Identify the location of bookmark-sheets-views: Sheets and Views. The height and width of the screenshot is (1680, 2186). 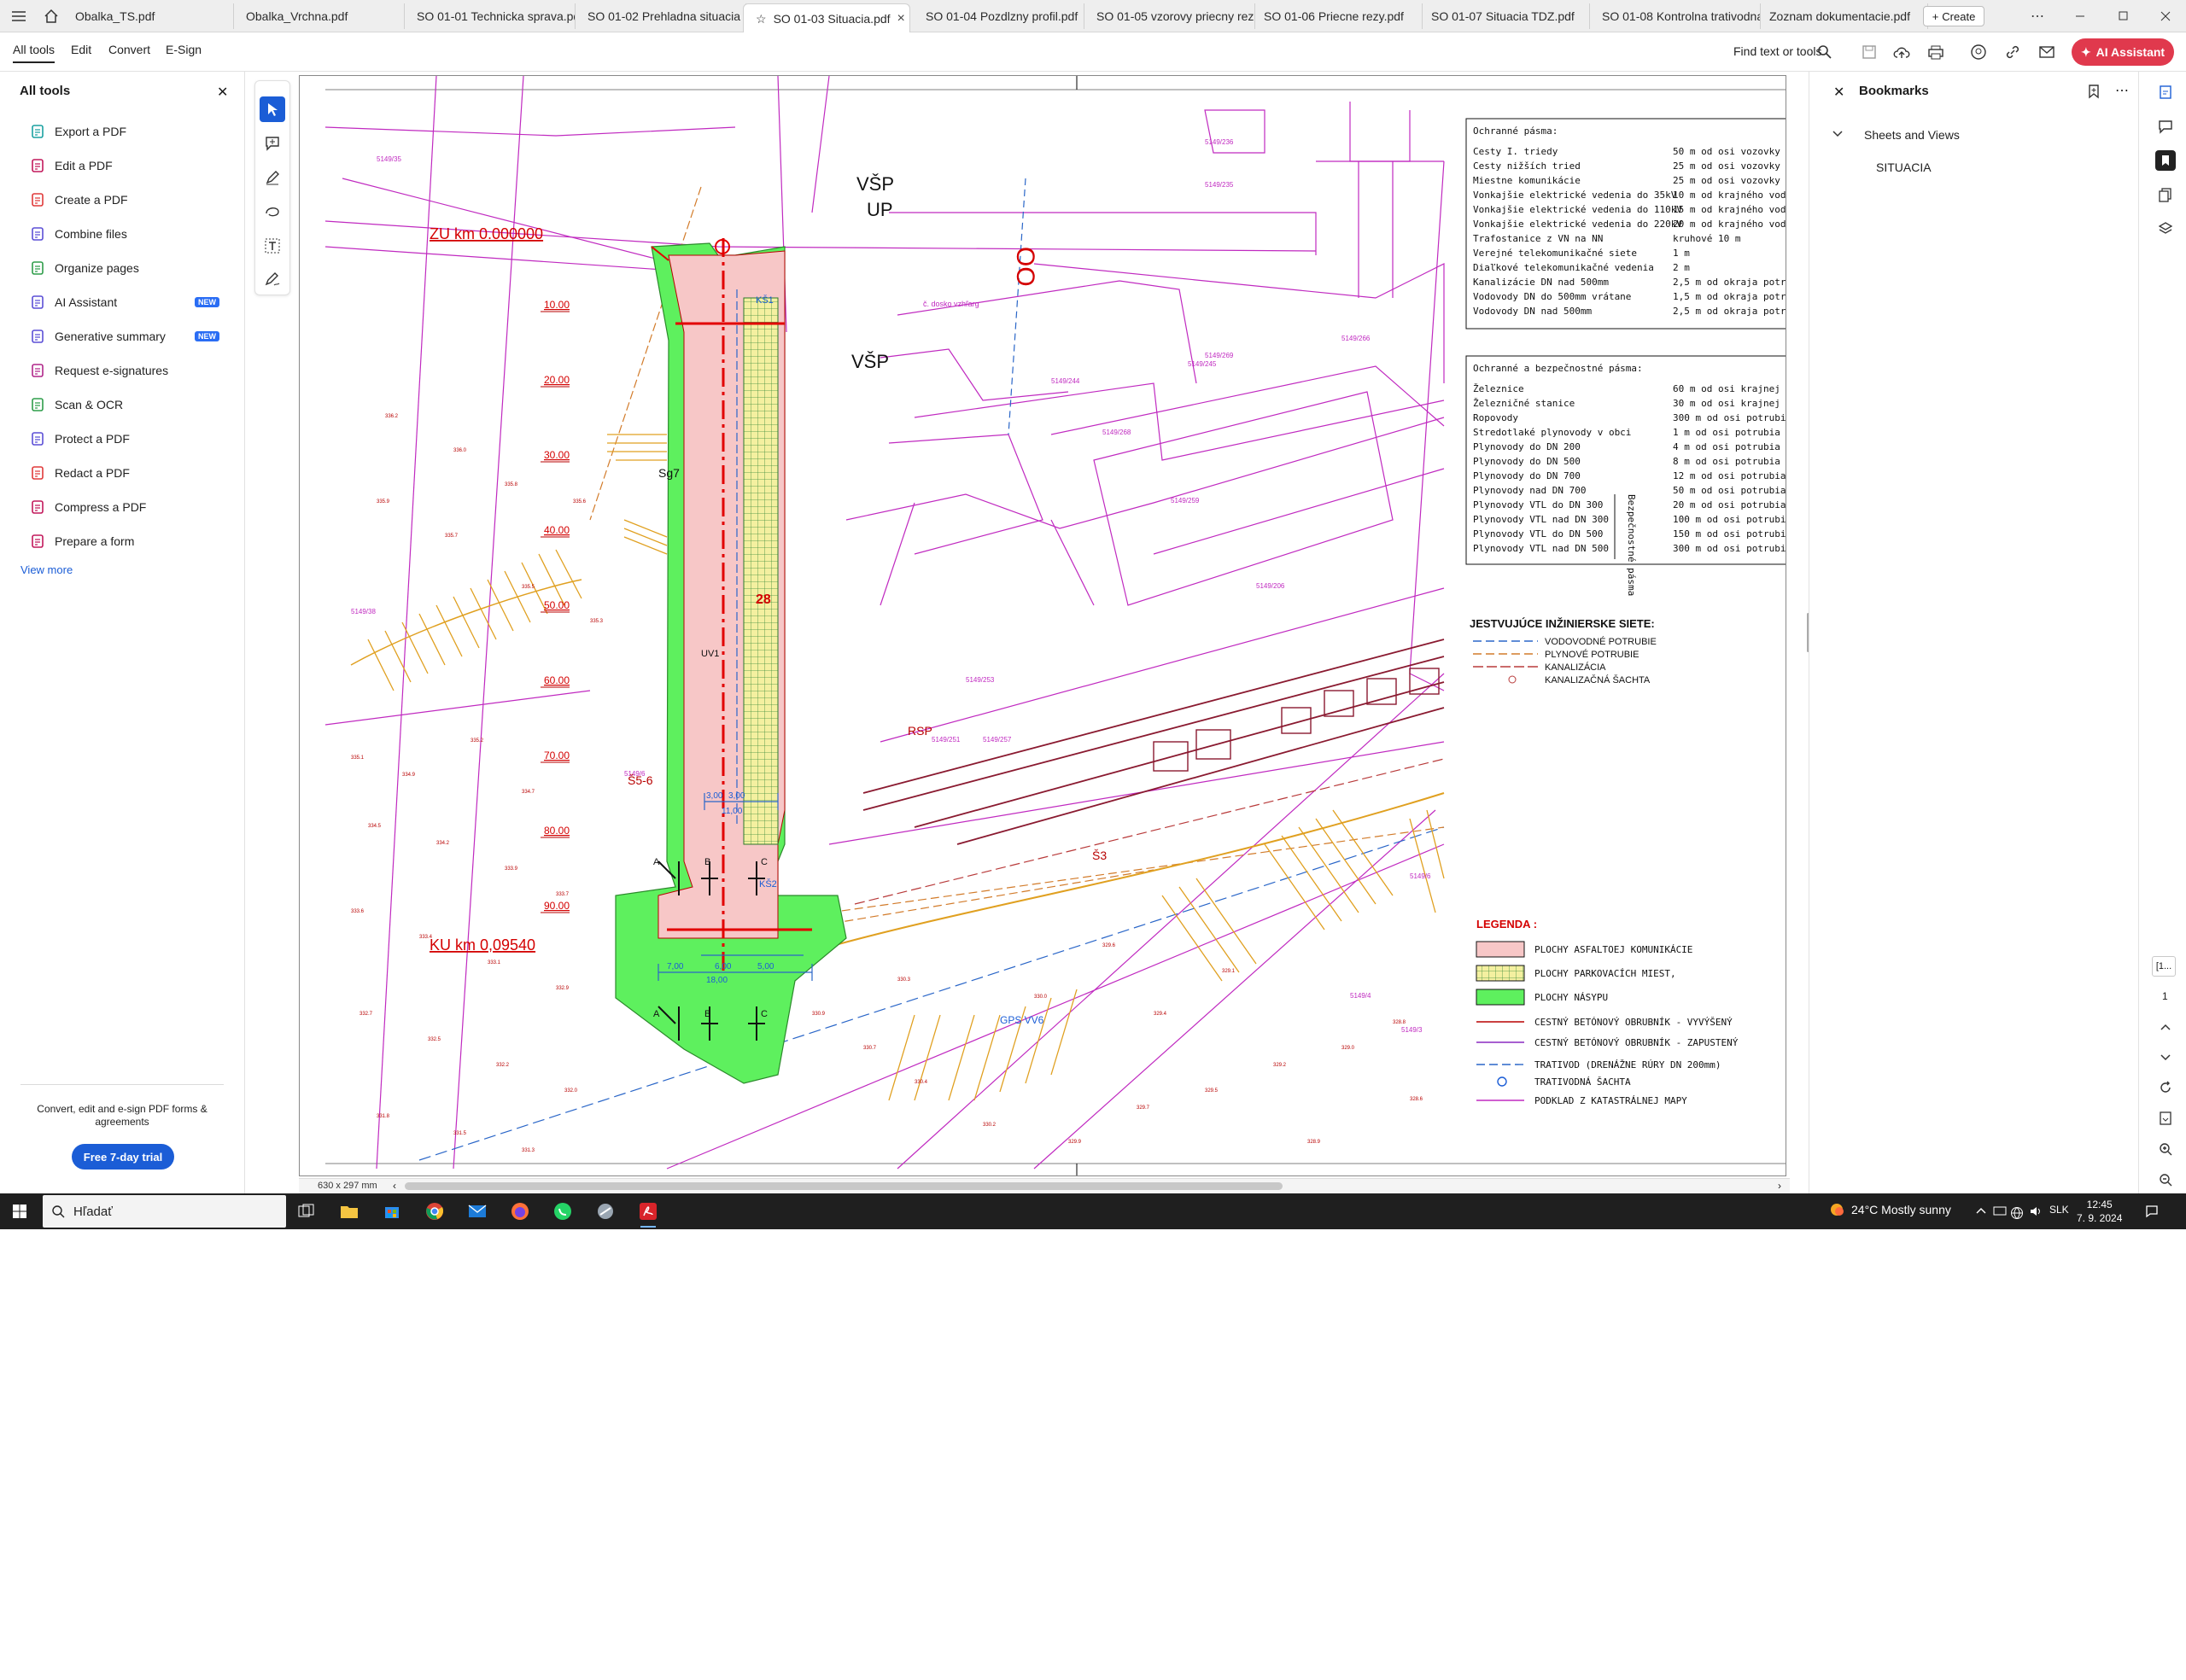
(1912, 135).